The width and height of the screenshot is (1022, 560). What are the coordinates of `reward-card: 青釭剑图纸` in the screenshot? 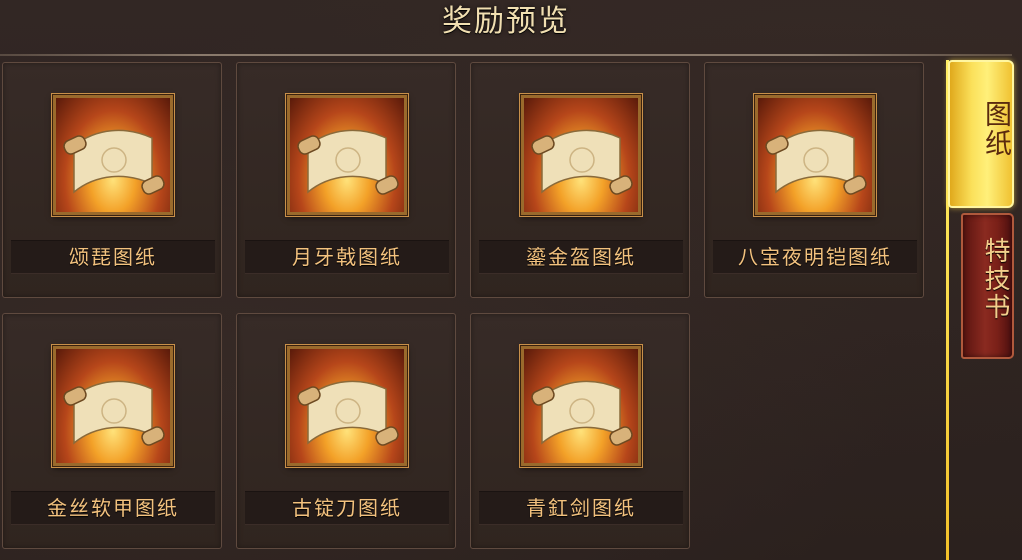 It's located at (580, 431).